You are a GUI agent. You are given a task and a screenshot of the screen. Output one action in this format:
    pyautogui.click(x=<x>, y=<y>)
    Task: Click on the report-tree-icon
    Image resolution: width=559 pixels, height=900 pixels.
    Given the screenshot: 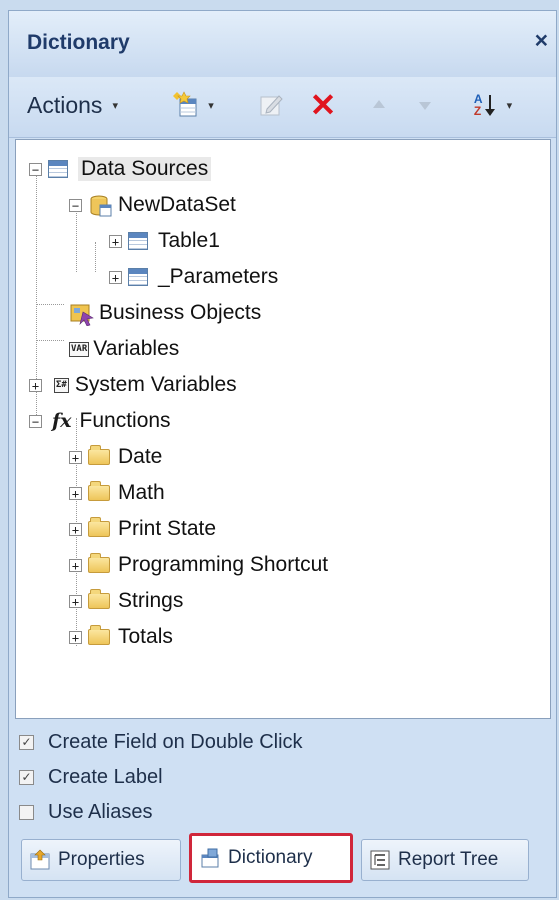 What is the action you would take?
    pyautogui.click(x=380, y=860)
    